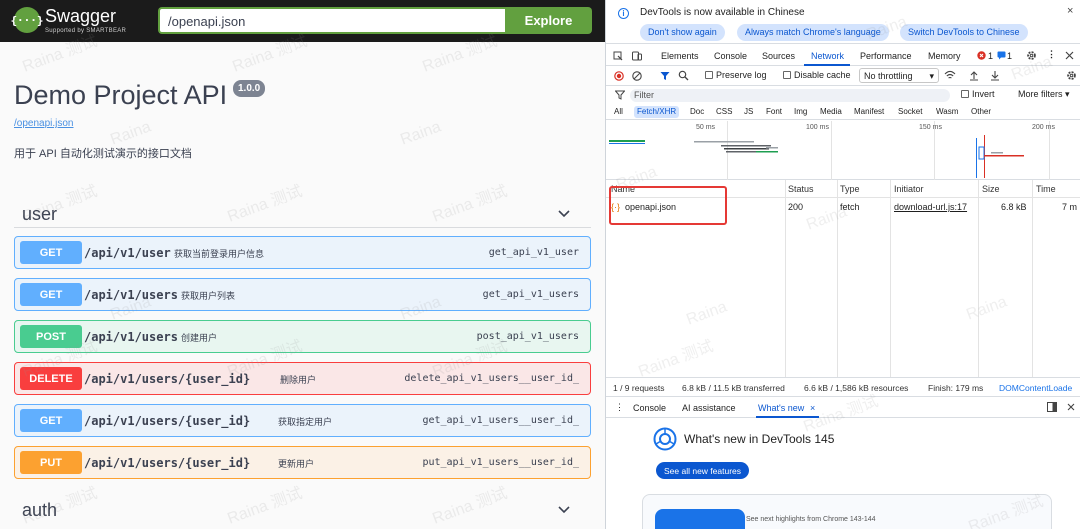  I want to click on export-har-icon, so click(995, 75).